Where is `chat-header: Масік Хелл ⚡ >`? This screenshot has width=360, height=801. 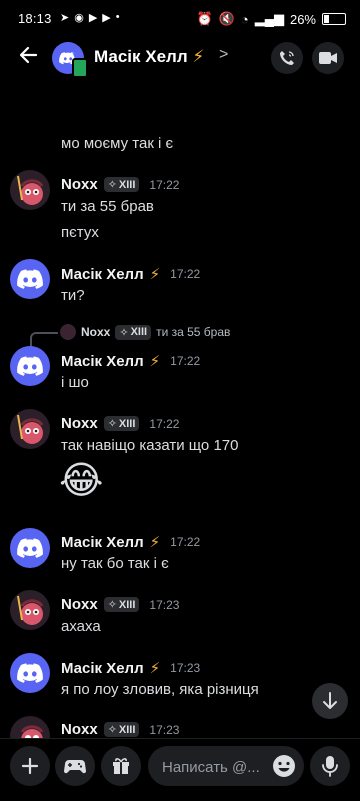 chat-header: Масік Хелл ⚡ > is located at coordinates (180, 58).